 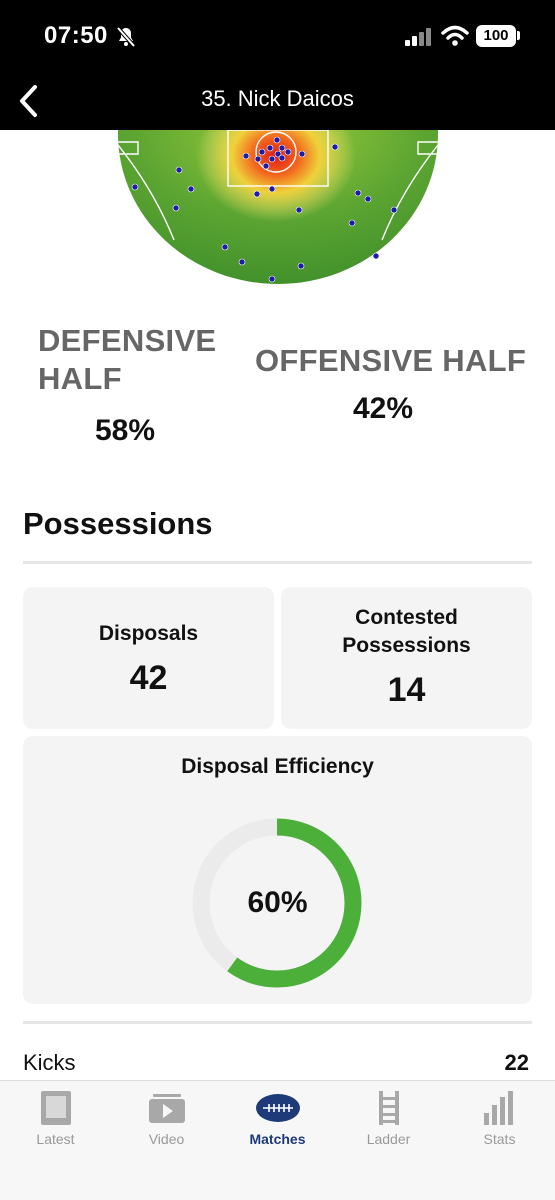 I want to click on defensive-half-label: DEFENSIVE HALF, so click(x=127, y=359).